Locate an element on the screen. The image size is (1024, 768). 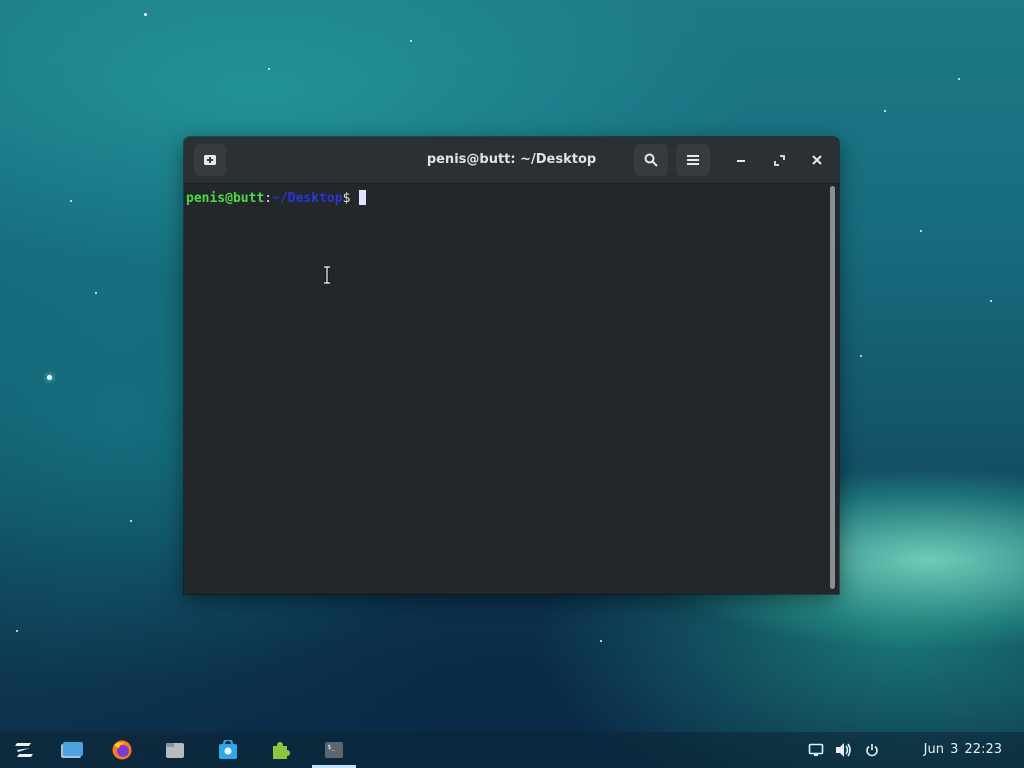
power-button is located at coordinates (872, 750).